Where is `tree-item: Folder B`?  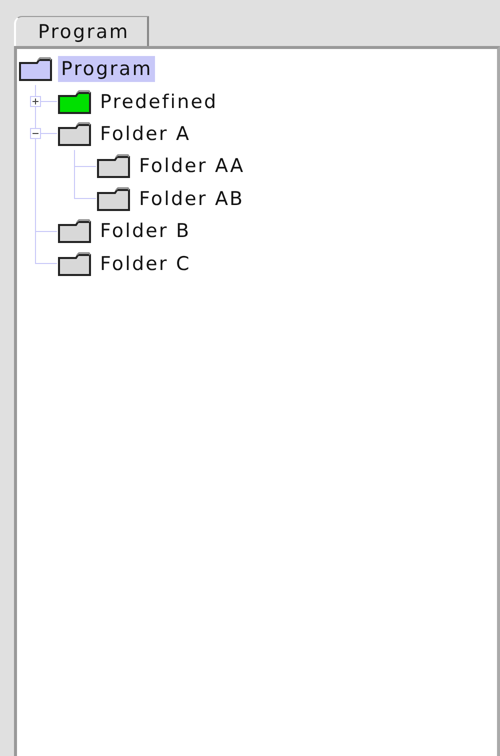 tree-item: Folder B is located at coordinates (145, 231).